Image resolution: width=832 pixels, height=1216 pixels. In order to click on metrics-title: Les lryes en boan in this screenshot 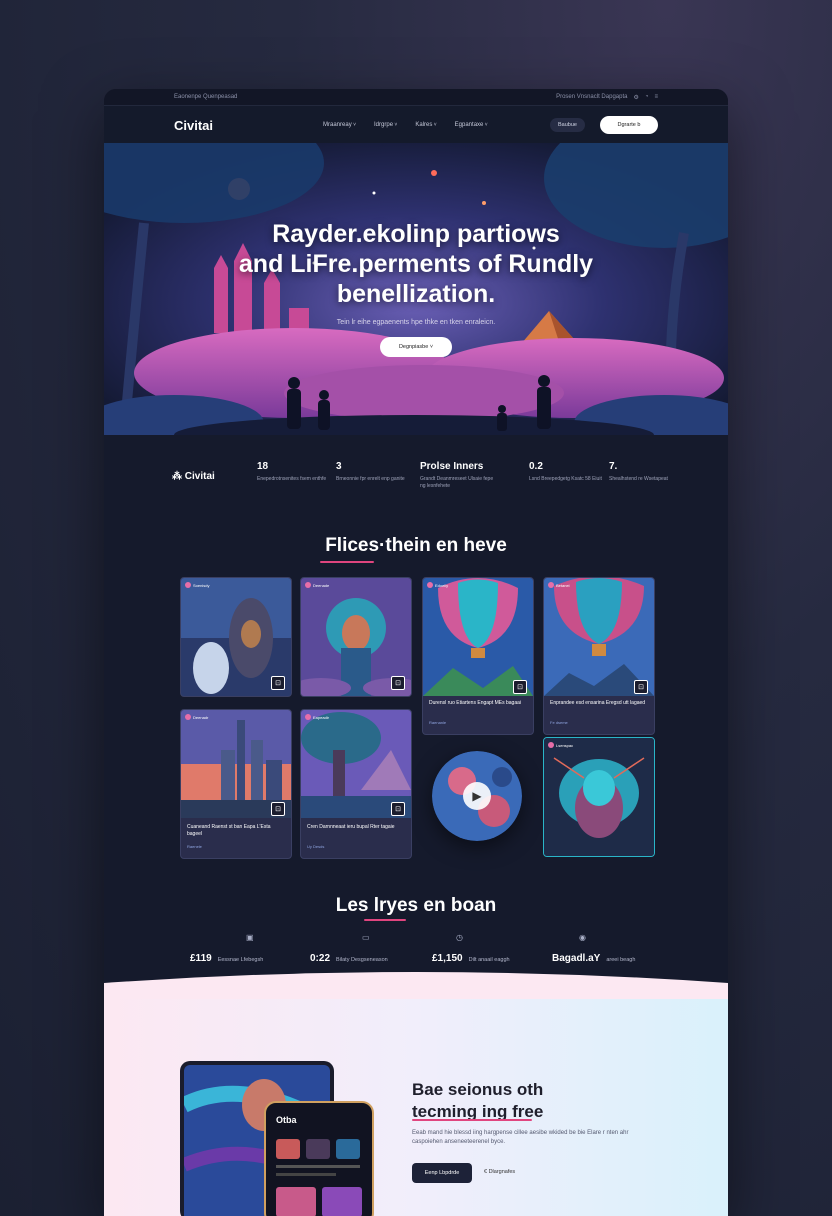, I will do `click(416, 905)`.